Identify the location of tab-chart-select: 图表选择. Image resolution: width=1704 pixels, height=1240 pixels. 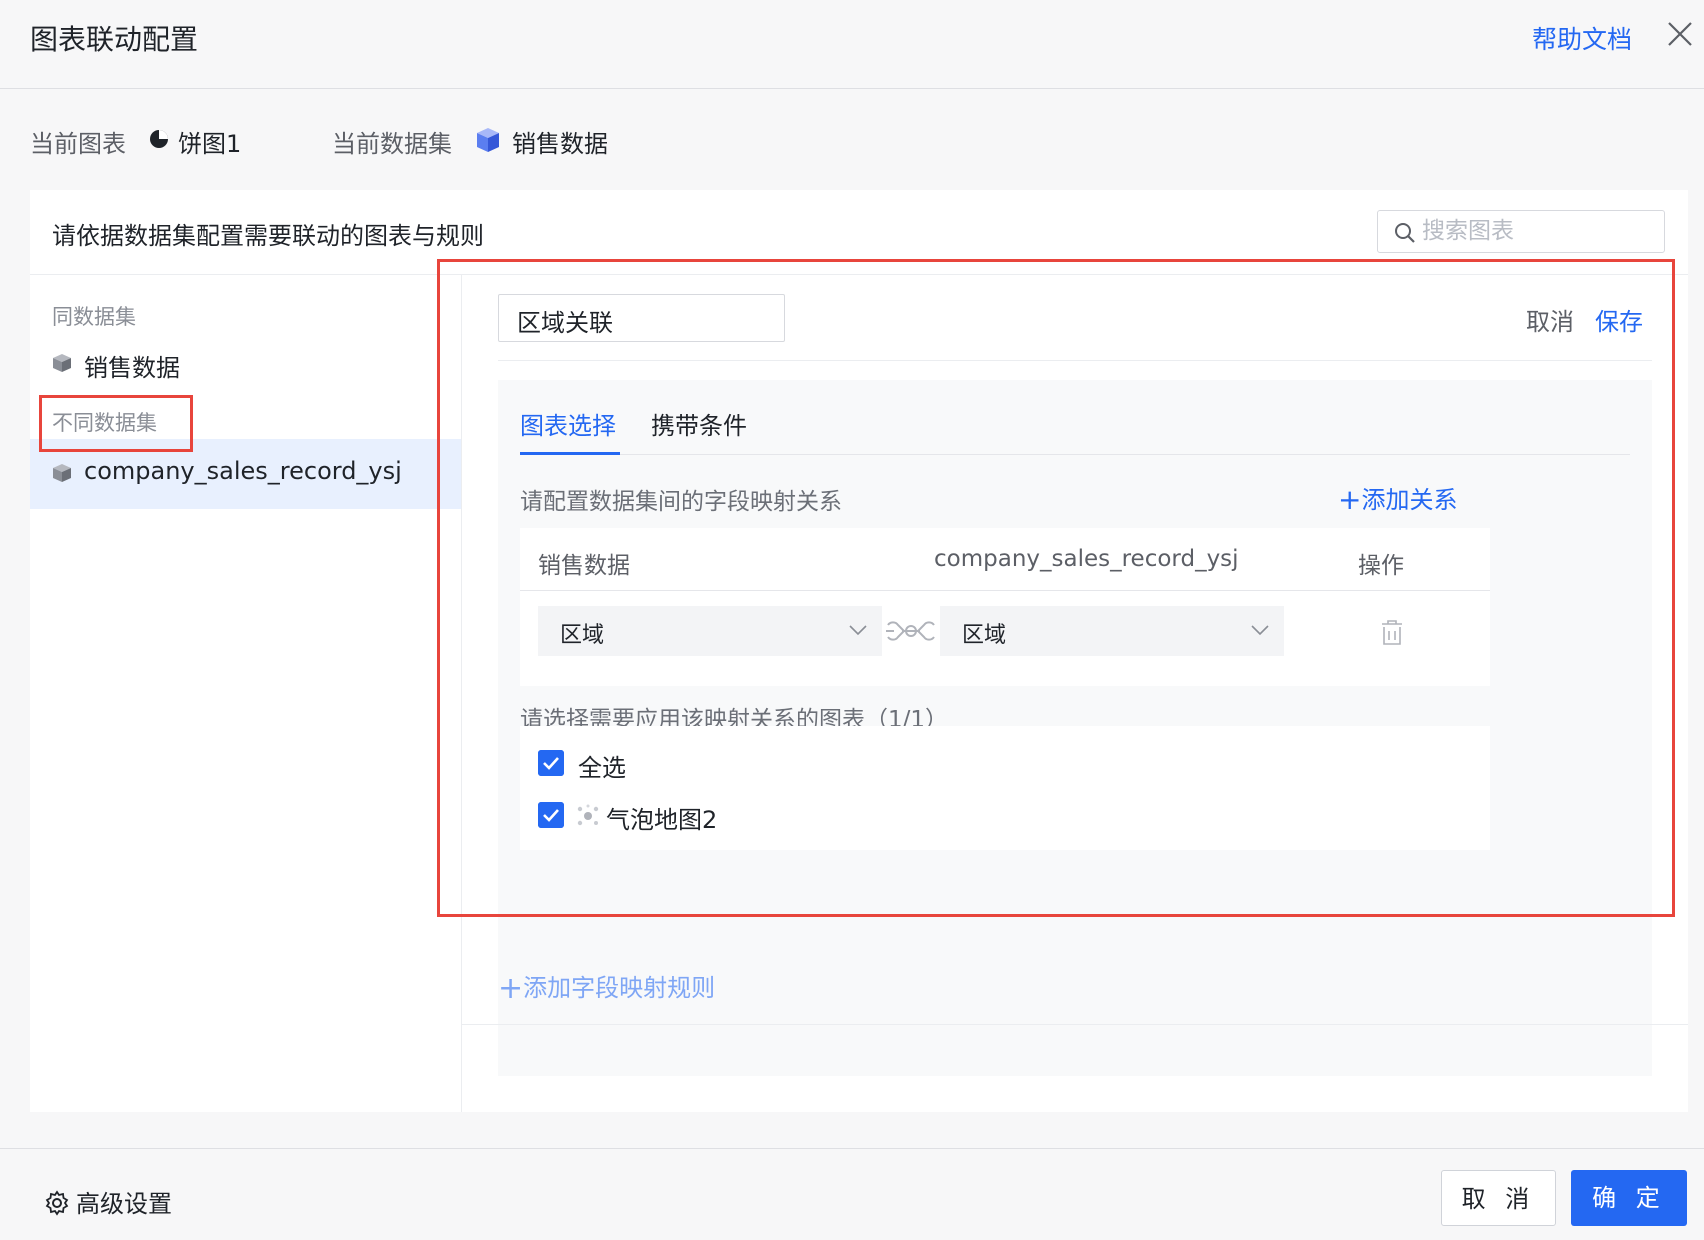
(568, 423).